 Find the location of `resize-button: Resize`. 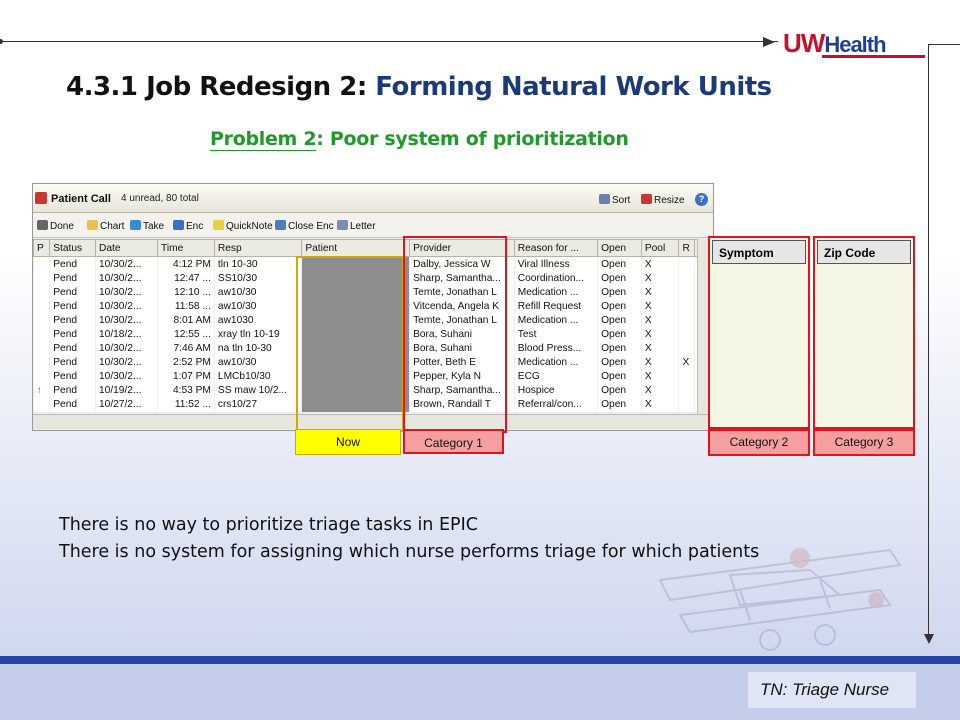

resize-button: Resize is located at coordinates (663, 200).